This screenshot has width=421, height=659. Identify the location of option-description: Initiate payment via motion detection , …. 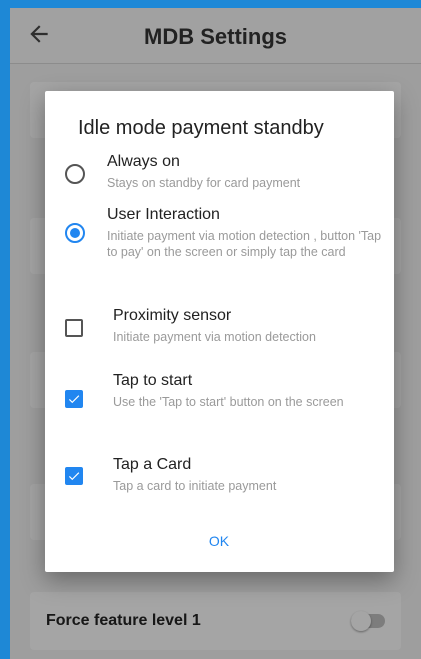
(244, 244).